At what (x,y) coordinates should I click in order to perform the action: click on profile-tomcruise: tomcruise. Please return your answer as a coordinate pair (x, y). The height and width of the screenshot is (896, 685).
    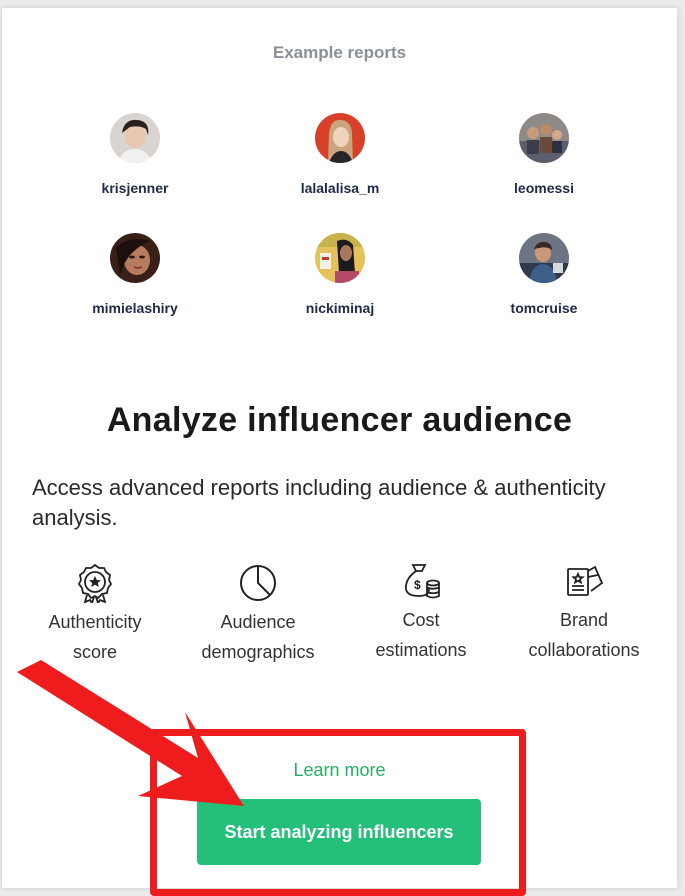
    Looking at the image, I should click on (544, 274).